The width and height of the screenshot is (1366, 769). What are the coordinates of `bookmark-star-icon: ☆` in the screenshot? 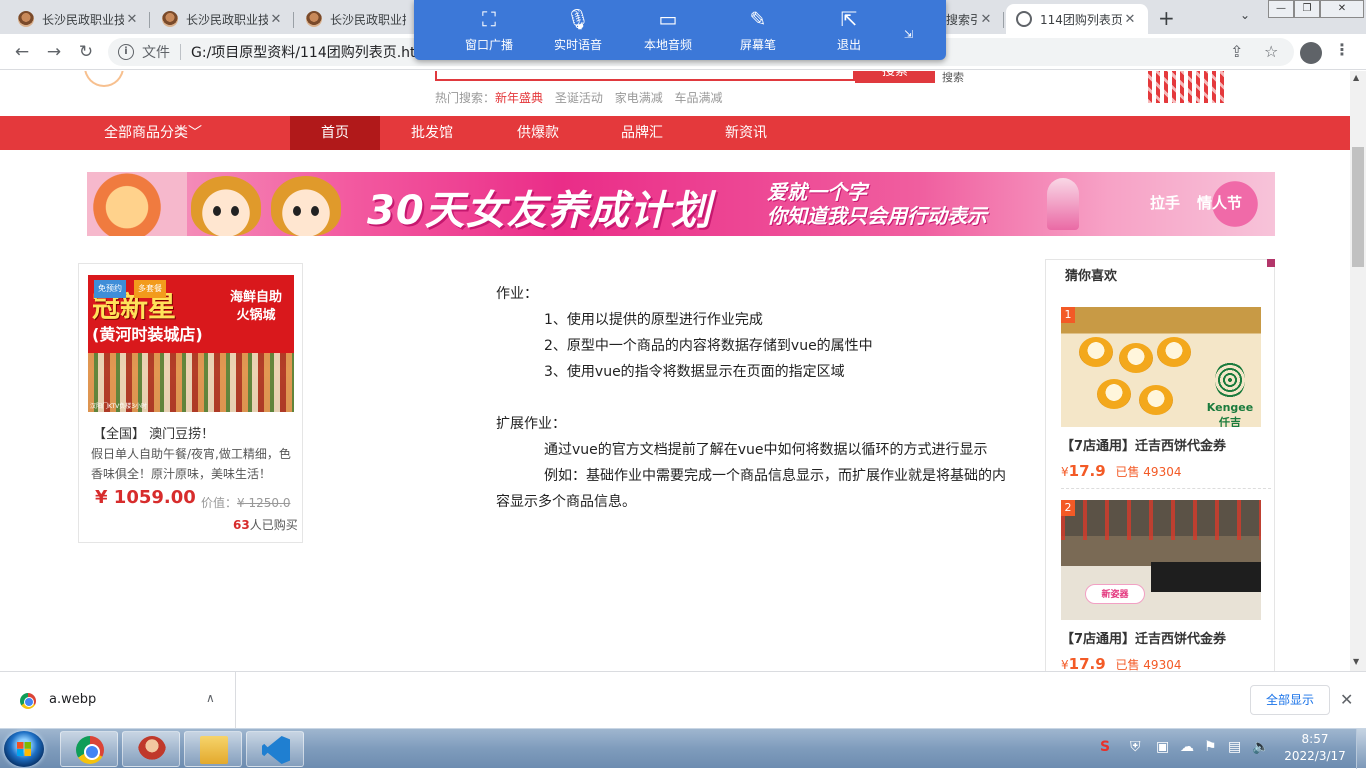 It's located at (1271, 51).